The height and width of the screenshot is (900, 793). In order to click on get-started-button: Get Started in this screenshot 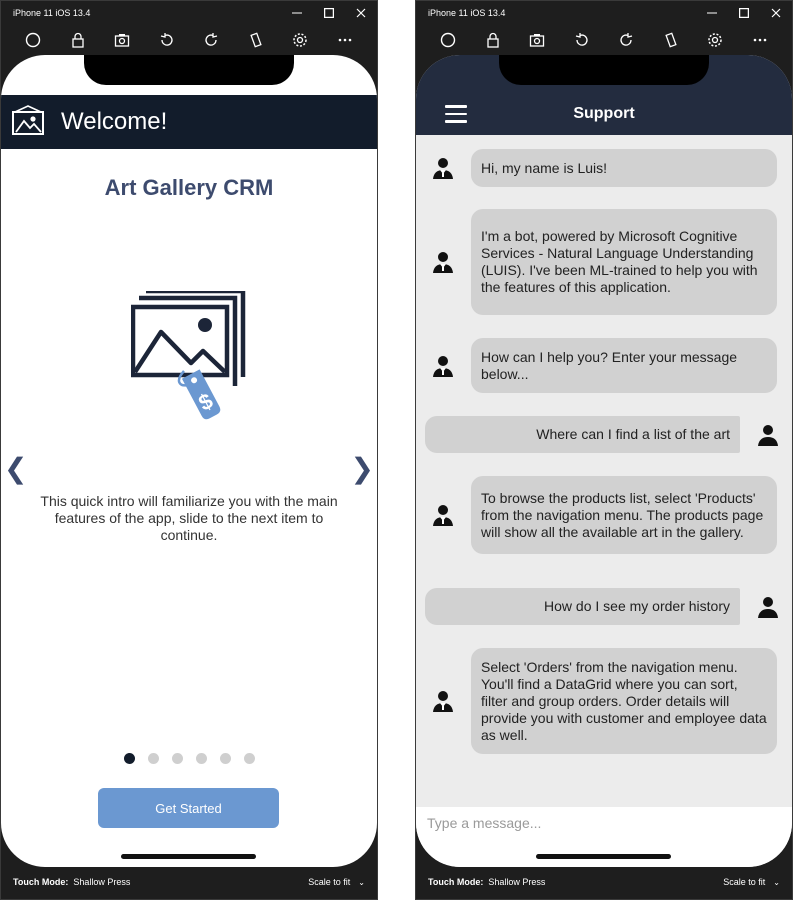, I will do `click(188, 808)`.